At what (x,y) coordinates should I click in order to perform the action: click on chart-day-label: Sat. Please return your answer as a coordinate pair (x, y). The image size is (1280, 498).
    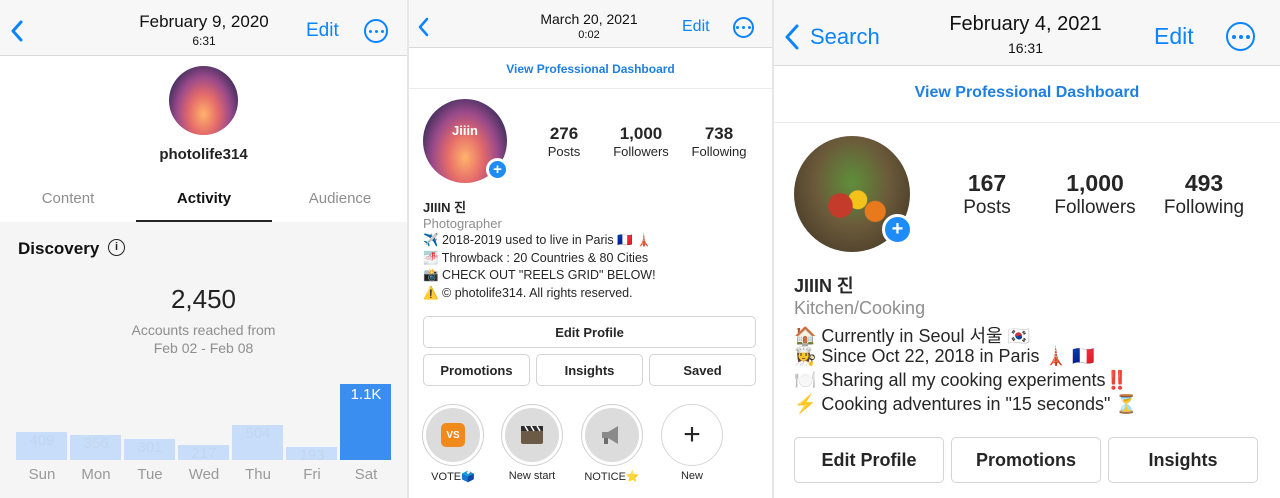
    Looking at the image, I should click on (366, 474).